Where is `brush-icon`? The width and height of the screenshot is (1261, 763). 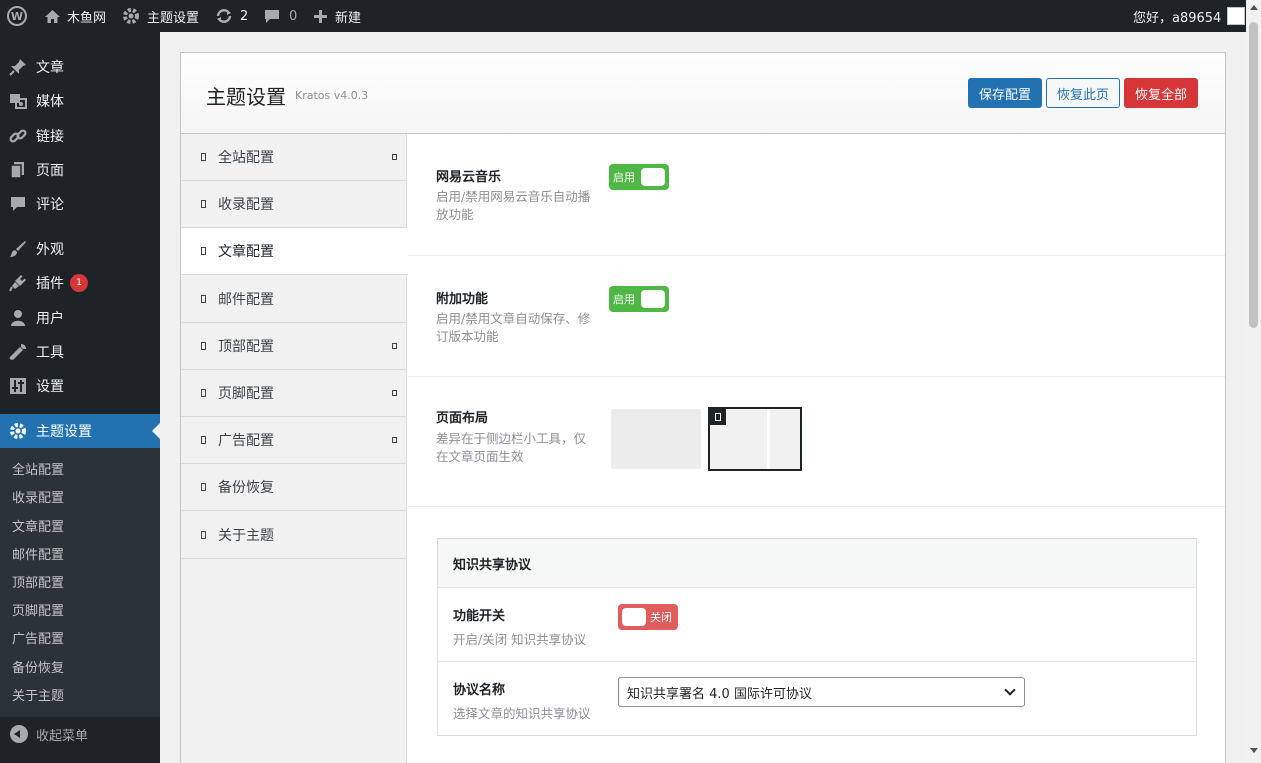
brush-icon is located at coordinates (18, 249).